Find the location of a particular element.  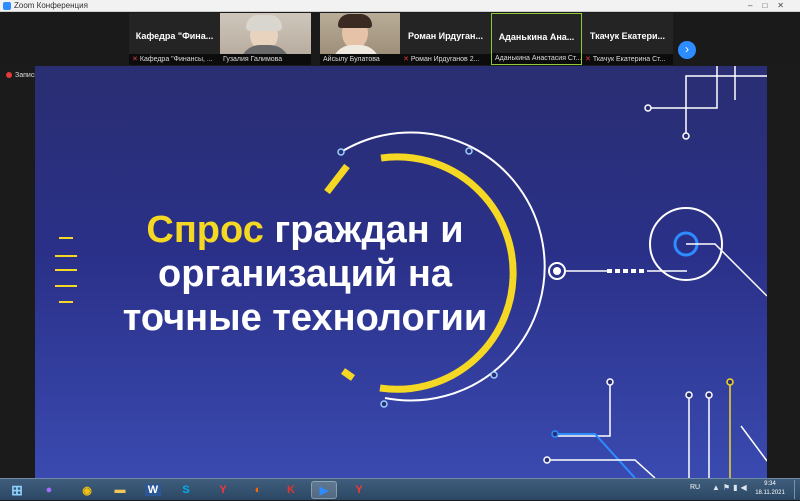

circuit-line-blue is located at coordinates (595, 455).